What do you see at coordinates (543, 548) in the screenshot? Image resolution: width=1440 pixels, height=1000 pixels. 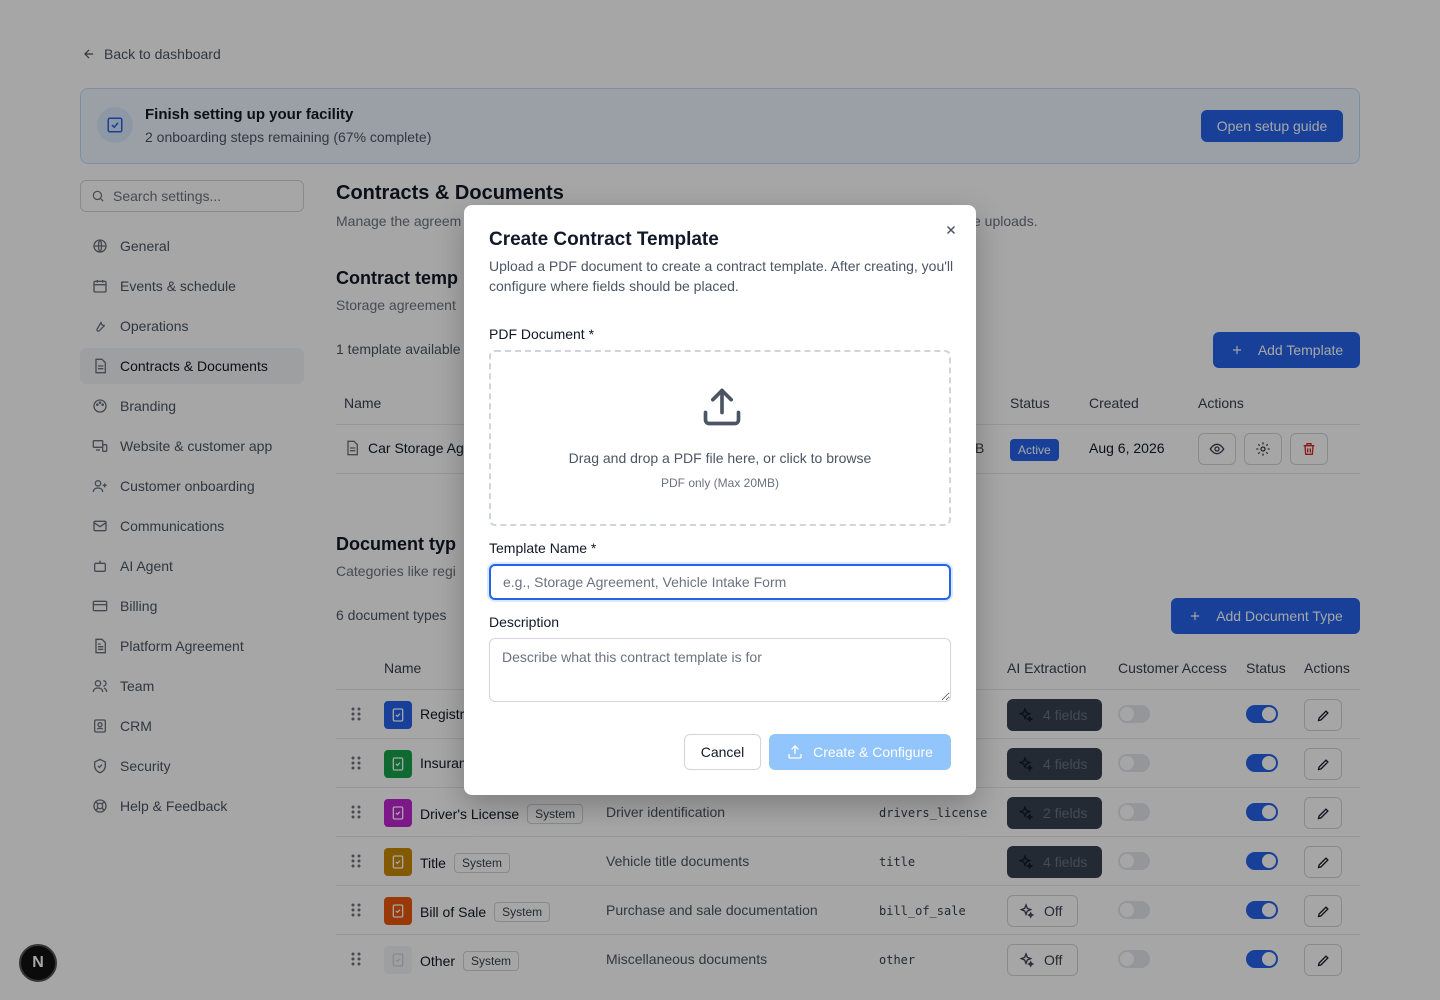 I see `template-name-label: Template Name *` at bounding box center [543, 548].